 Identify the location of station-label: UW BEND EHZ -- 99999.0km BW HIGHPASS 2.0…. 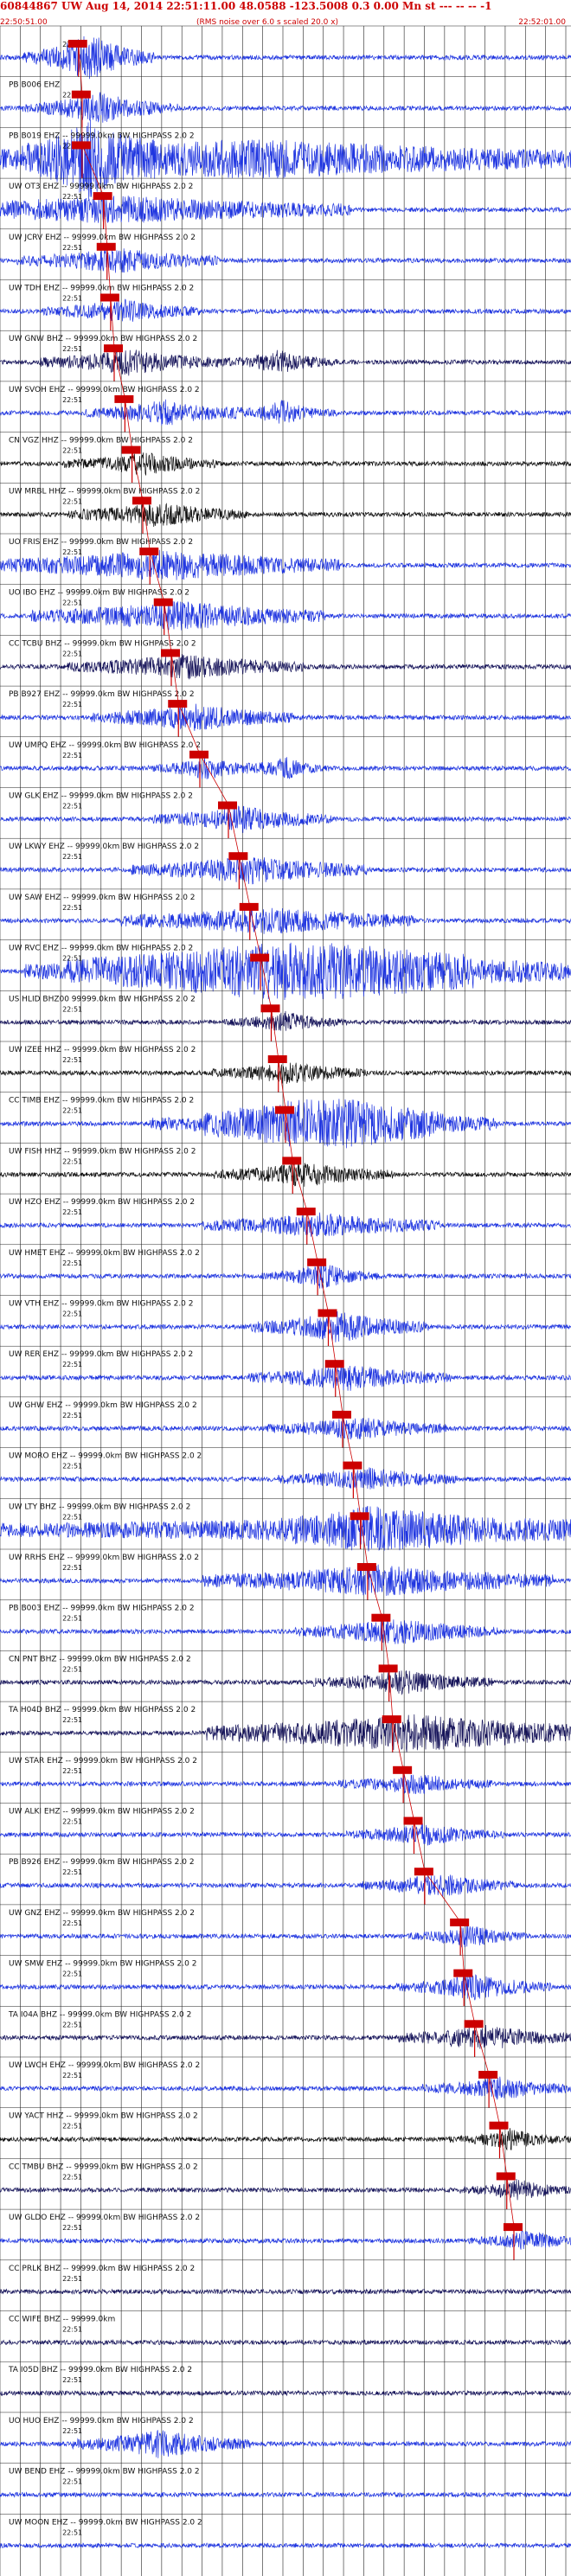
(104, 2472).